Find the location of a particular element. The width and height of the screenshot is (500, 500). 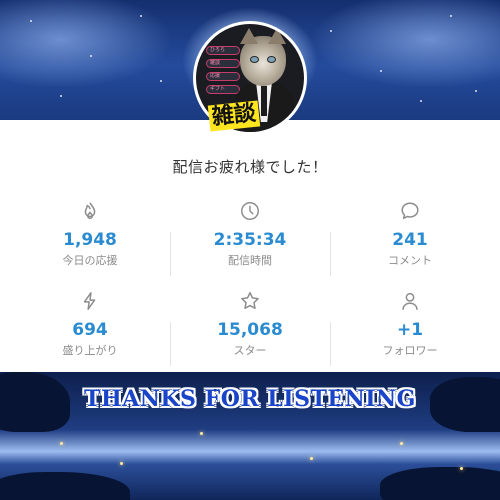

person-icon is located at coordinates (410, 301).